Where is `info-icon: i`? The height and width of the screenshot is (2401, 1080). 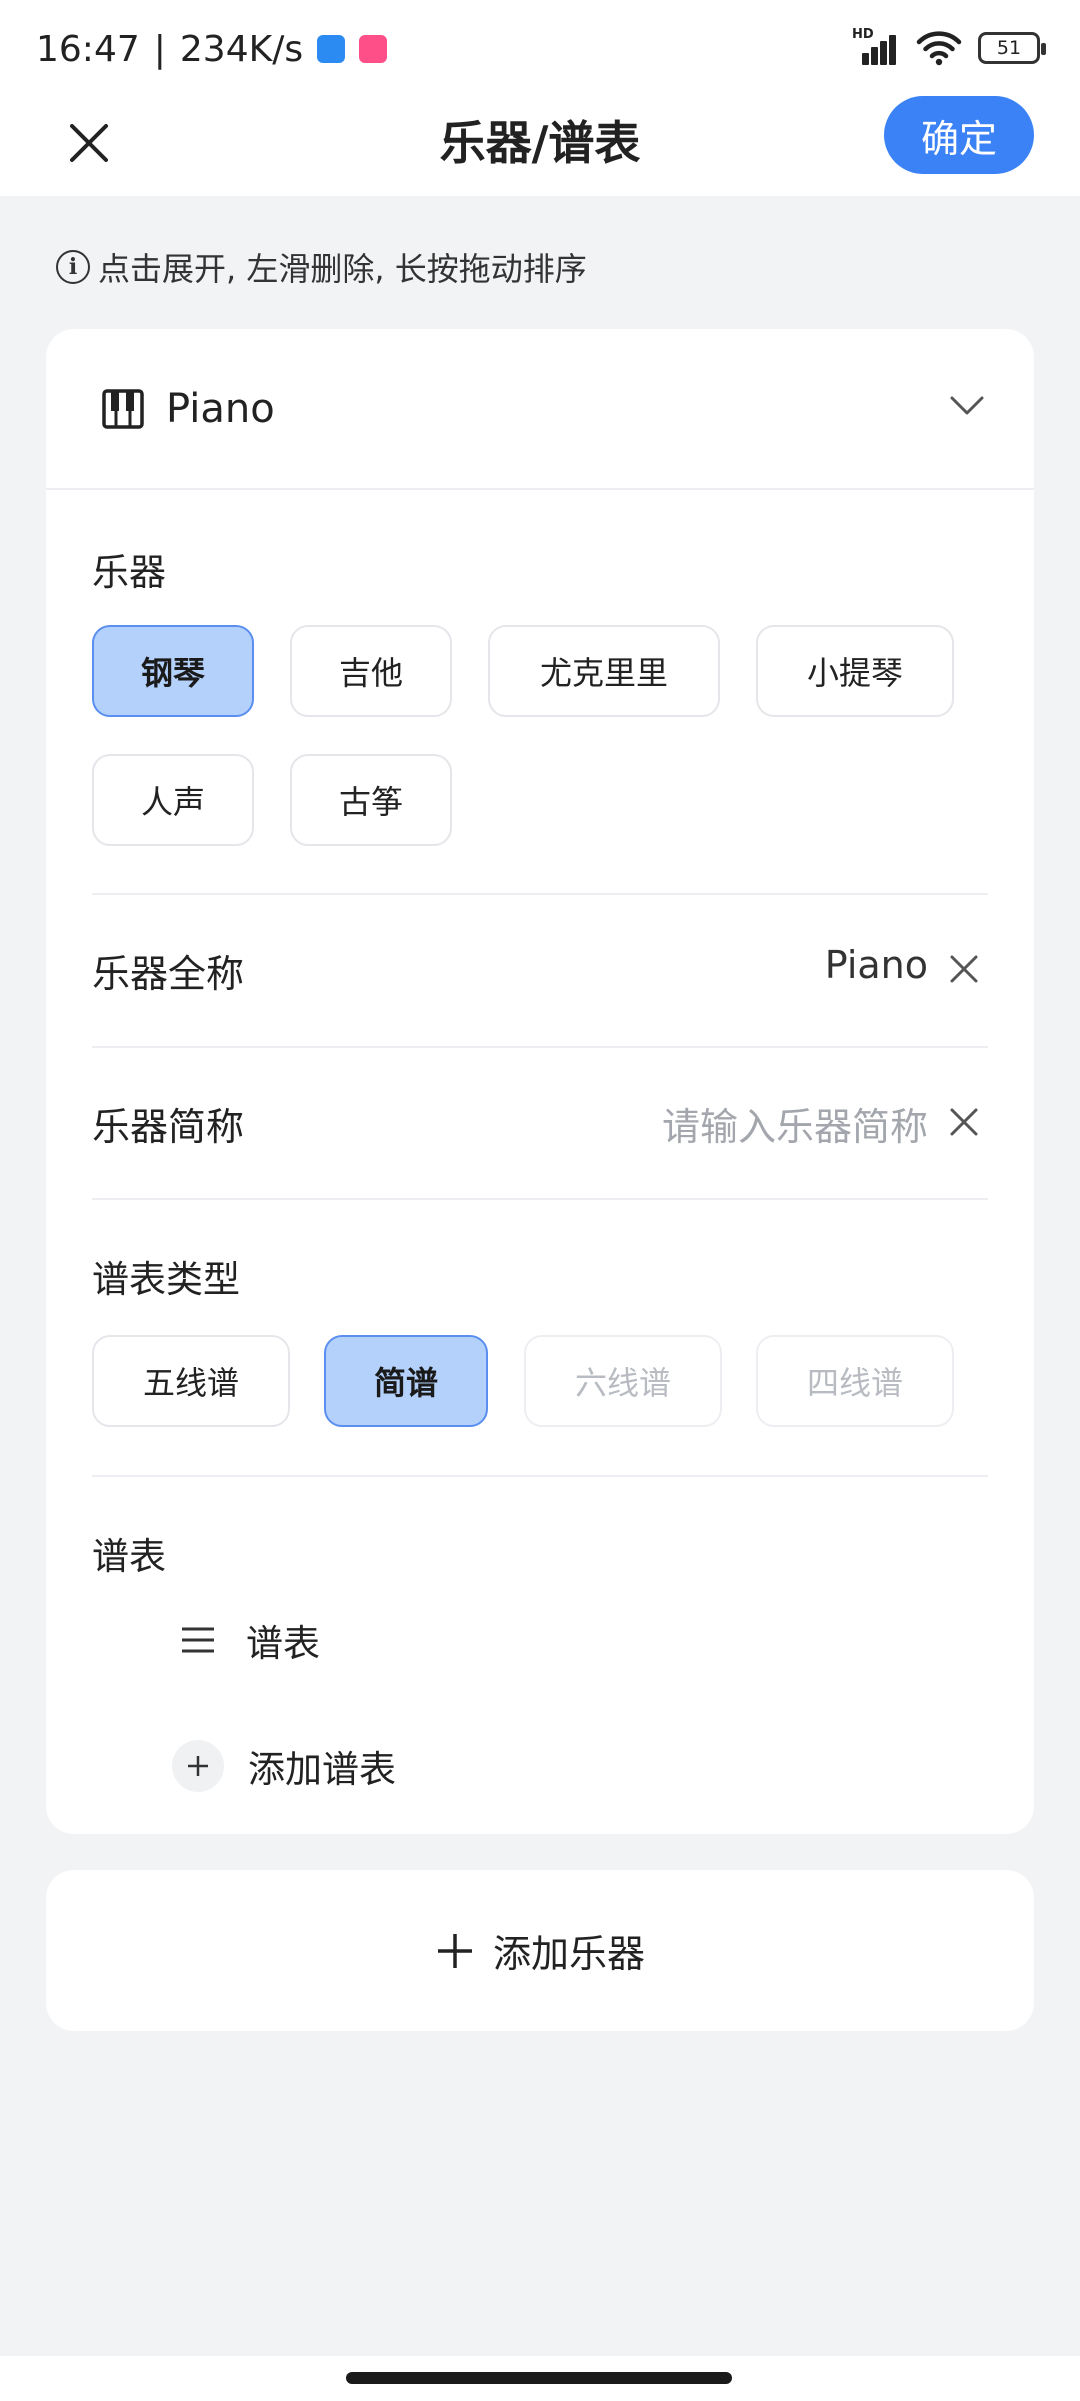
info-icon: i is located at coordinates (73, 267).